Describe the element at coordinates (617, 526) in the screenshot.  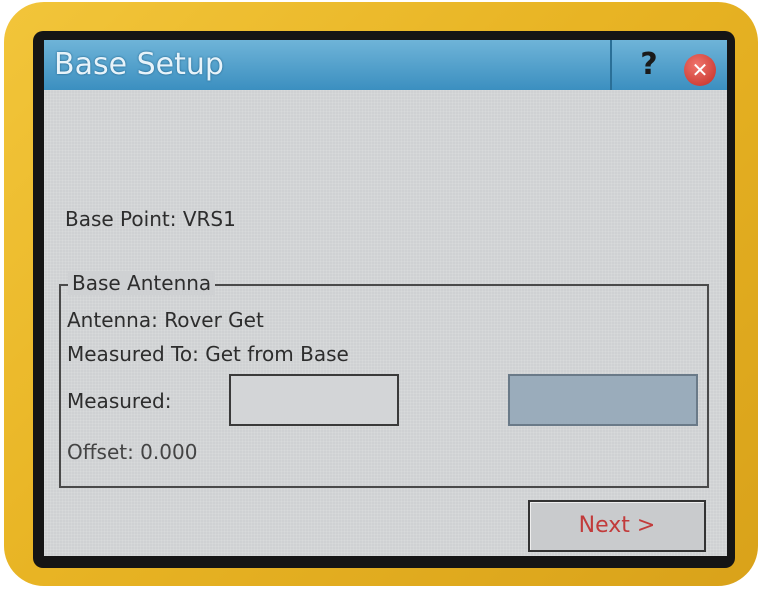
I see `next-button: Next >` at that location.